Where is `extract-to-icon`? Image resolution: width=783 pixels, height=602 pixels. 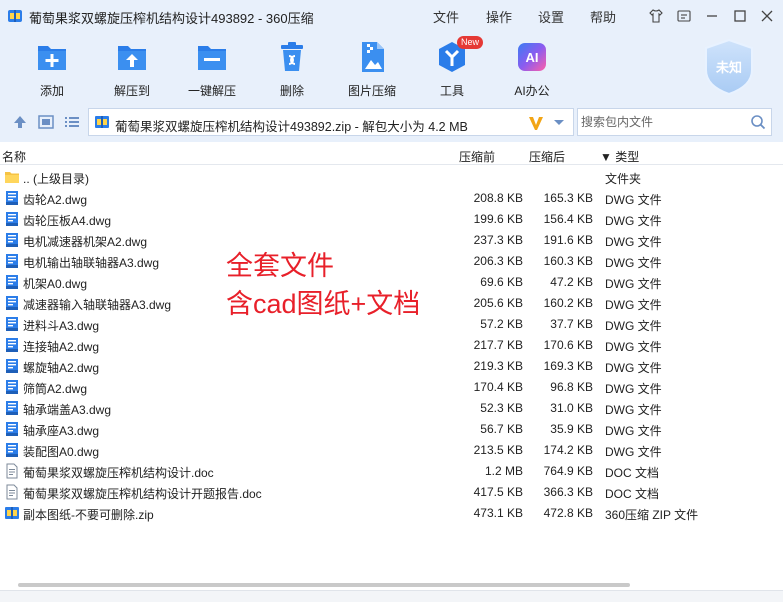
extract-to-icon is located at coordinates (132, 57).